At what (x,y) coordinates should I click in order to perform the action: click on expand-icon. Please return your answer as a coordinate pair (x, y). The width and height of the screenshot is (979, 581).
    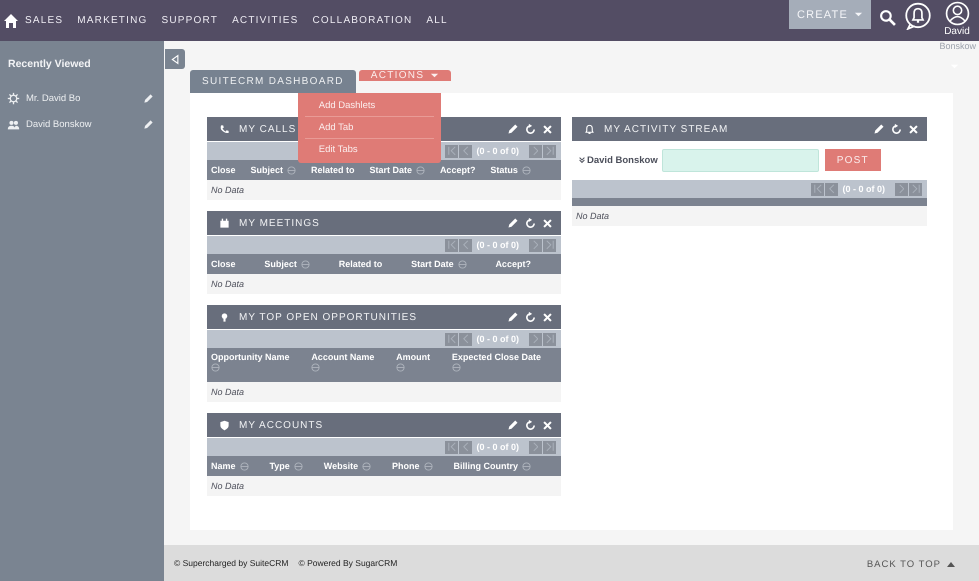
    Looking at the image, I should click on (582, 160).